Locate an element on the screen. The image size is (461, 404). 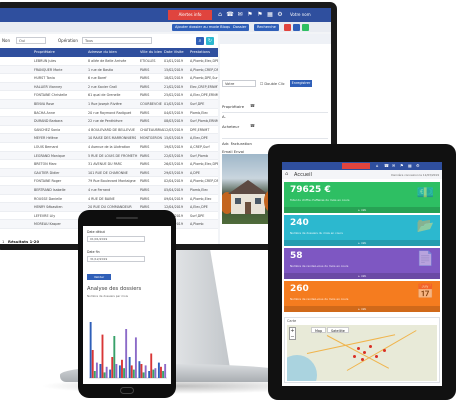
print-icon is located at coordinates (296, 27).